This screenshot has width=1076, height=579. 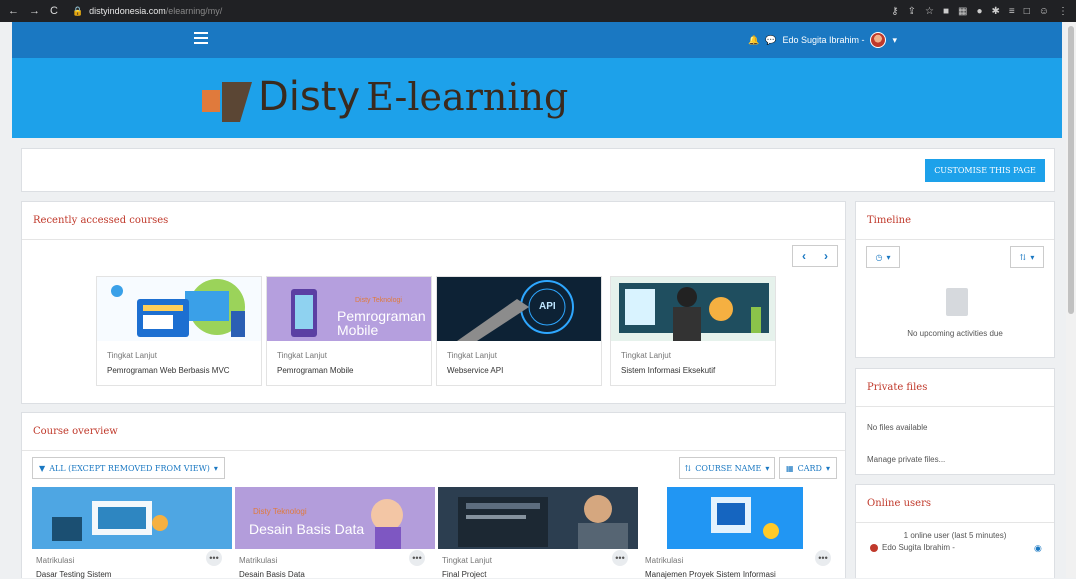 What do you see at coordinates (957, 302) in the screenshot?
I see `empty-list-icon` at bounding box center [957, 302].